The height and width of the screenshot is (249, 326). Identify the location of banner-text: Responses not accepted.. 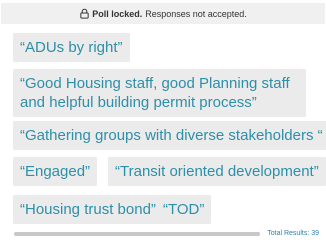
(196, 13).